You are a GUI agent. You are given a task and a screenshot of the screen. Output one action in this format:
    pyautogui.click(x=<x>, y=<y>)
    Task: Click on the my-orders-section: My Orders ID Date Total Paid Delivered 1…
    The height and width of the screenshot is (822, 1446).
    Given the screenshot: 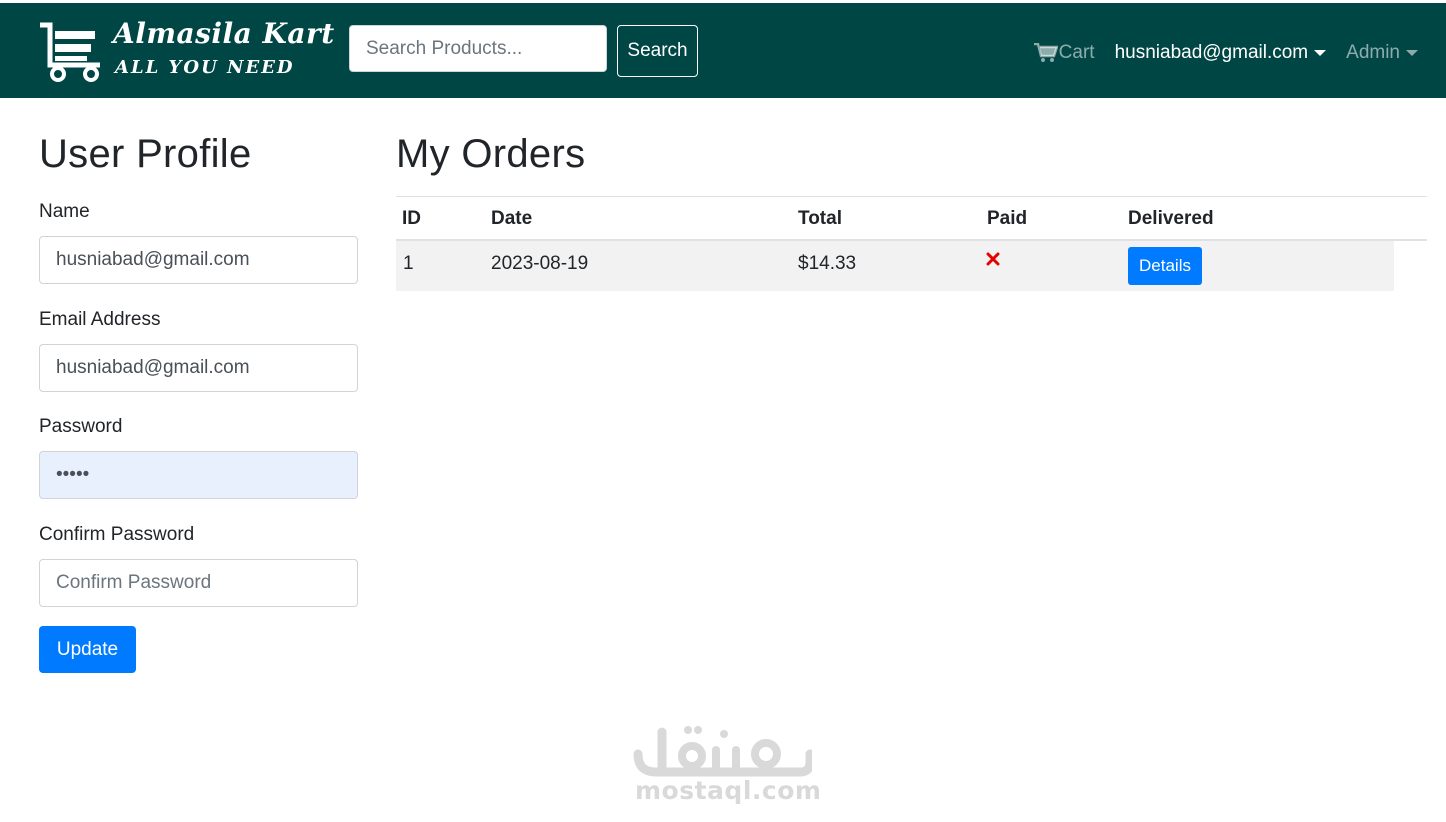 What is the action you would take?
    pyautogui.click(x=911, y=210)
    